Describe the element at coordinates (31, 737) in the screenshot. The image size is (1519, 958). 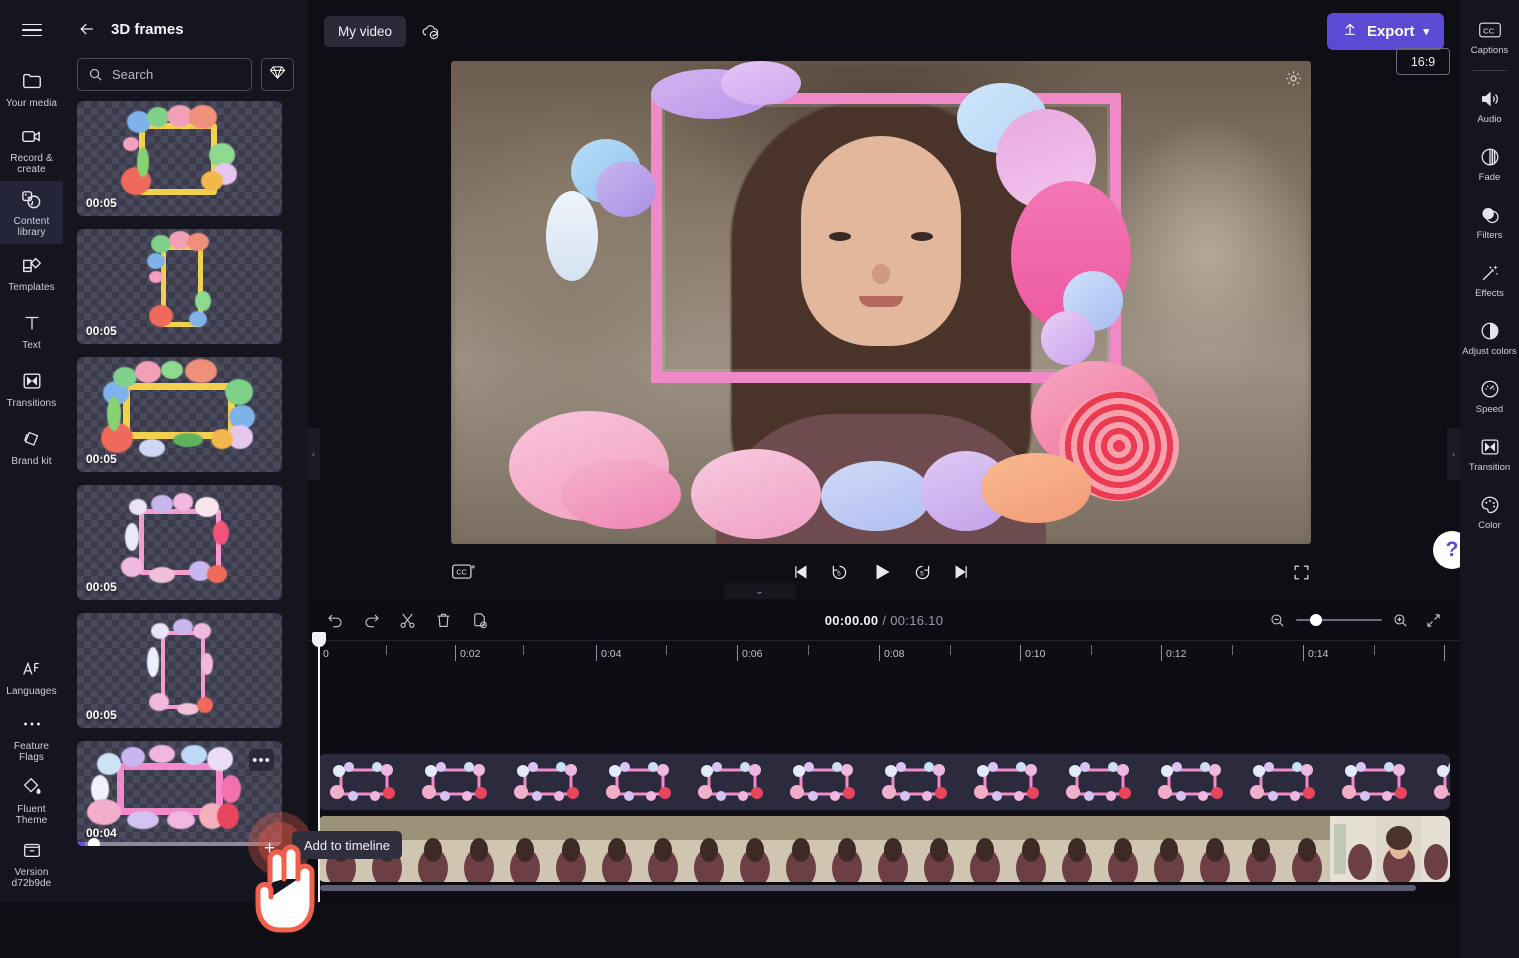
I see `sidebar-item-feature-flags: Feature Flags` at that location.